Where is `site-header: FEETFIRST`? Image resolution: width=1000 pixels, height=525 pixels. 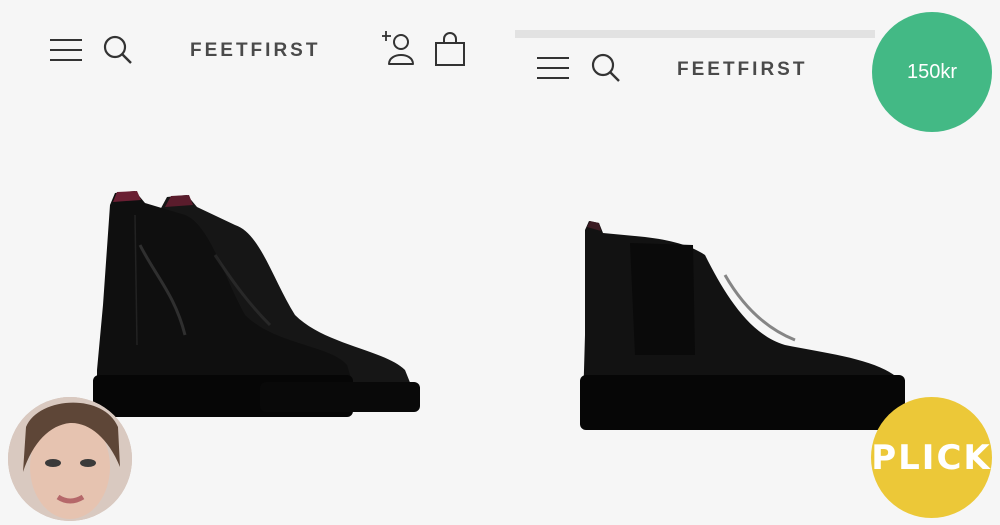
site-header: FEETFIRST is located at coordinates (250, 50).